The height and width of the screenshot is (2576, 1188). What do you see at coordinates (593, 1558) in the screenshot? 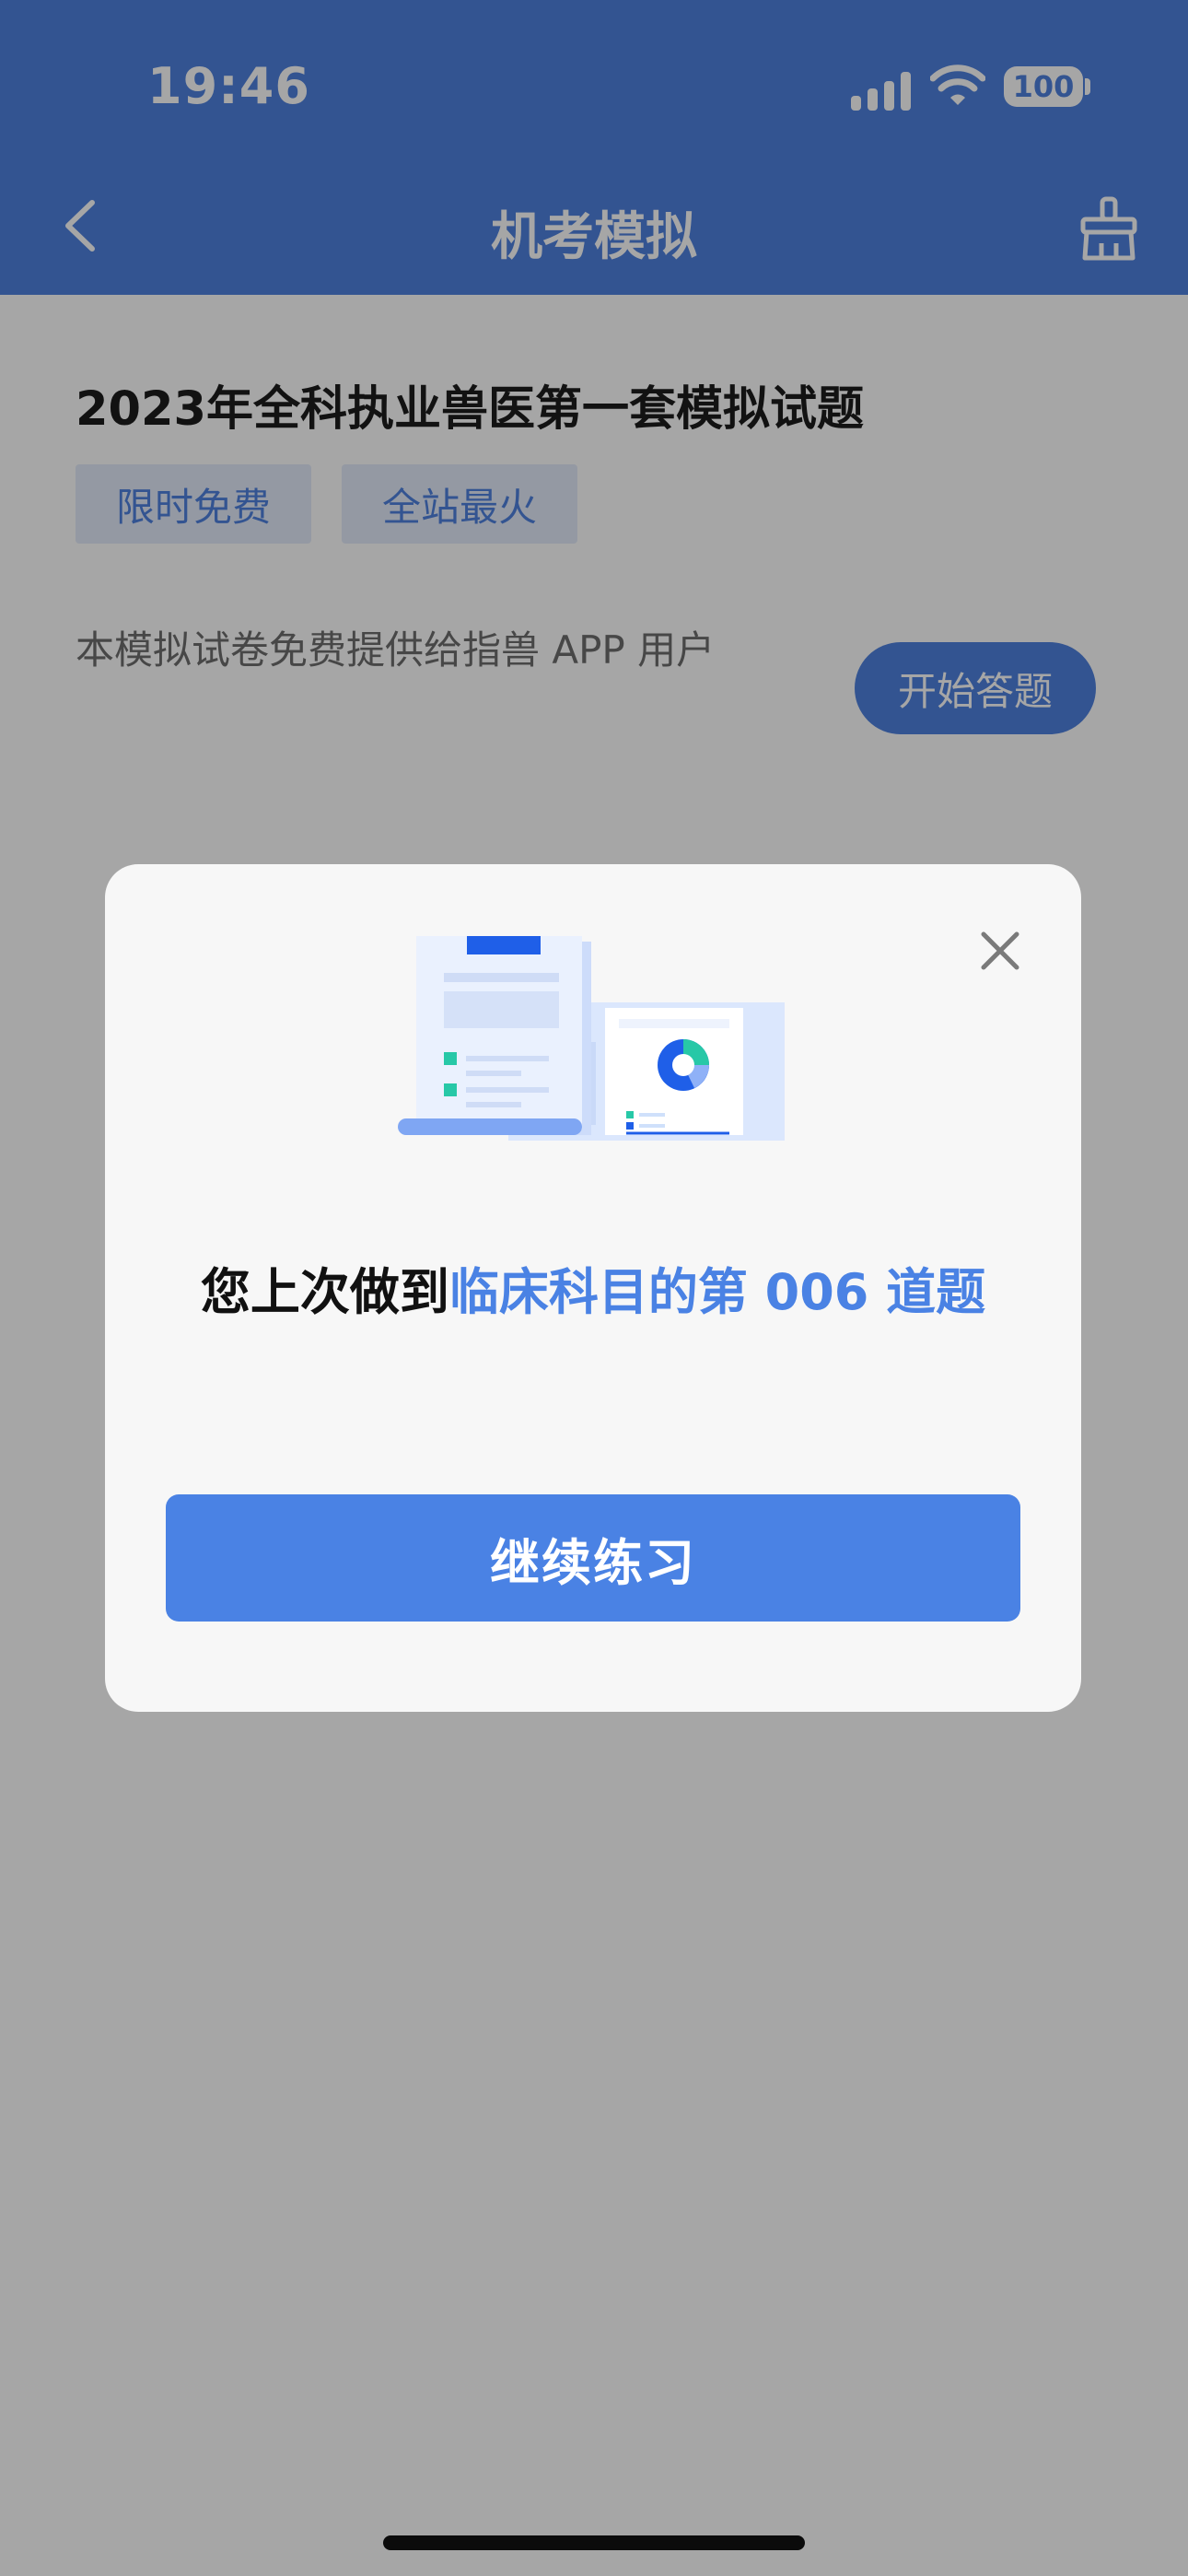
I see `continue-practice-button: 继续练习` at bounding box center [593, 1558].